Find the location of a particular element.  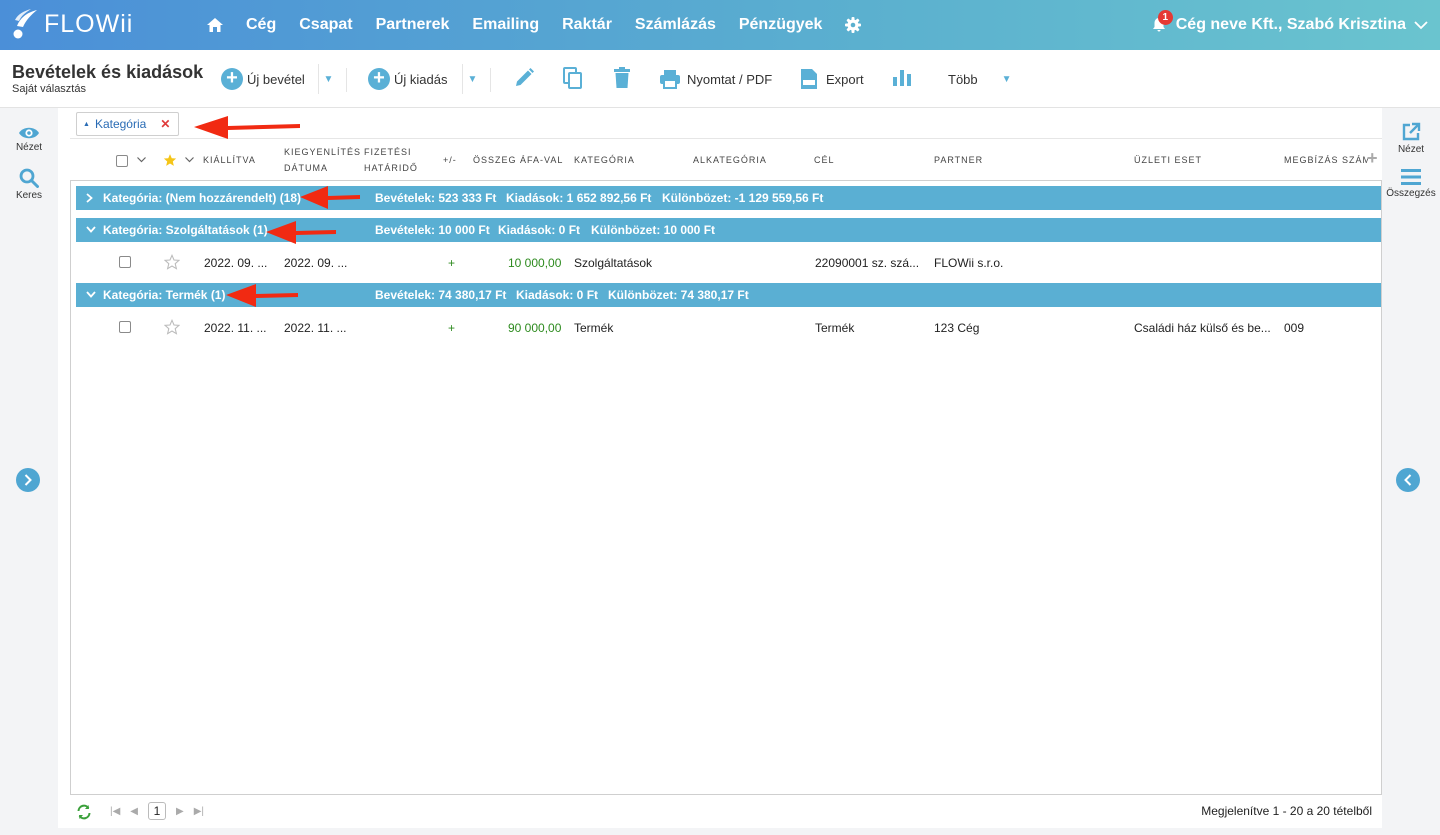

cell-order: 009 is located at coordinates (1294, 328).